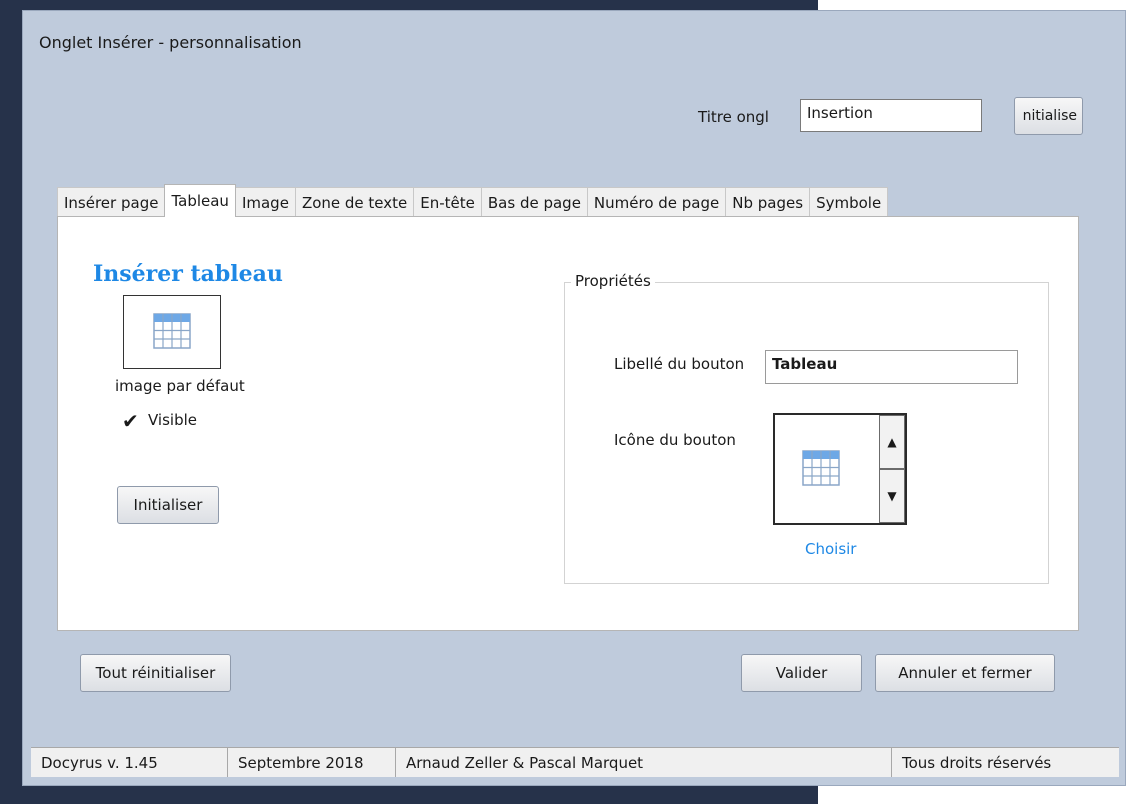  I want to click on status-version: Docyrus v. 1.45, so click(129, 762).